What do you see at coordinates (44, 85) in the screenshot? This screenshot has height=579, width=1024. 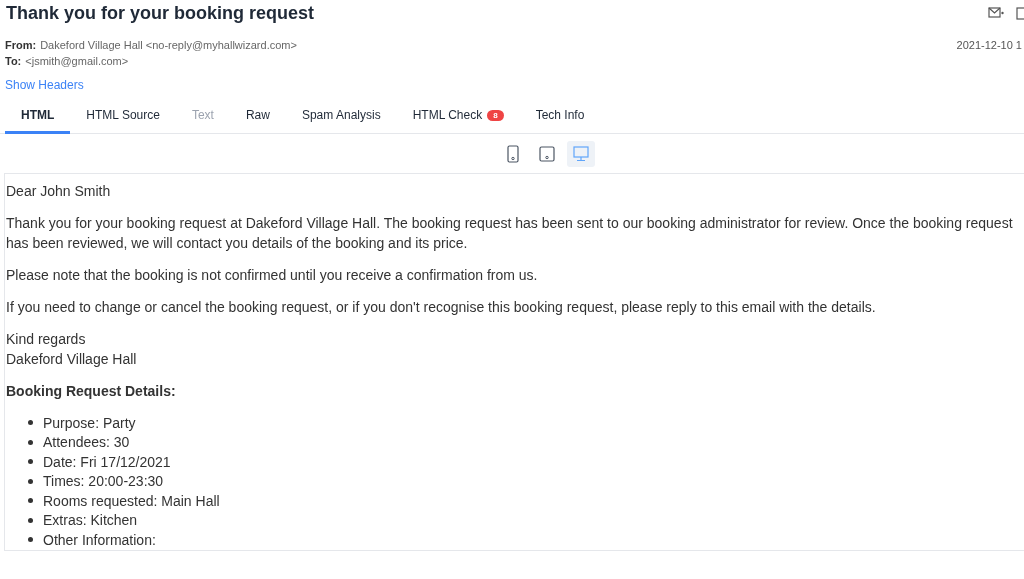 I see `show-headers-link: Show Headers` at bounding box center [44, 85].